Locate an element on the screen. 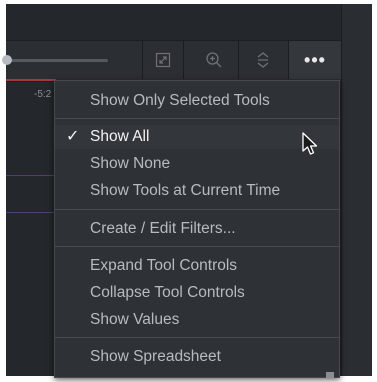 The image size is (377, 382). resize-grip is located at coordinates (330, 375).